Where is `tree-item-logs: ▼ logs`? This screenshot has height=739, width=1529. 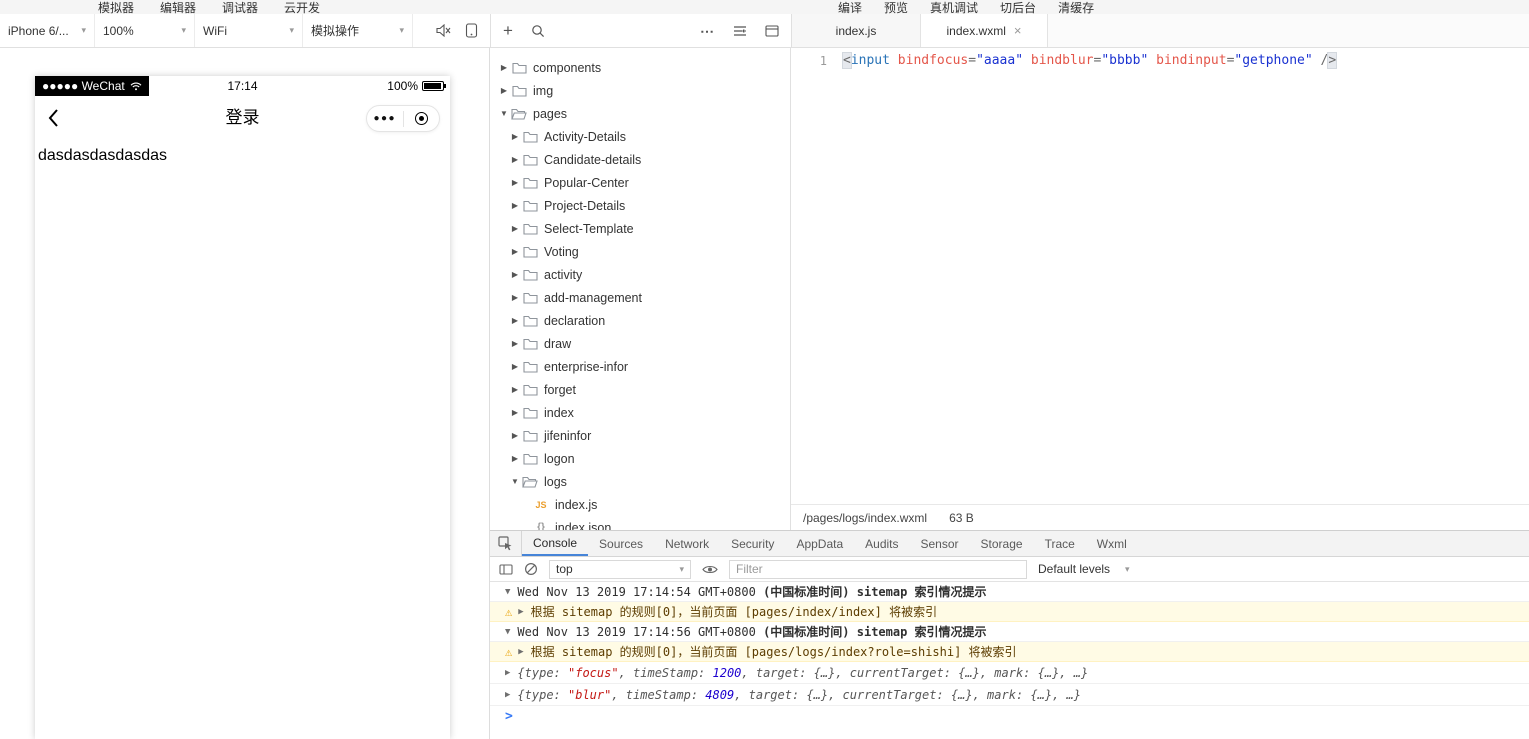
tree-item-logs: ▼ logs is located at coordinates (640, 481).